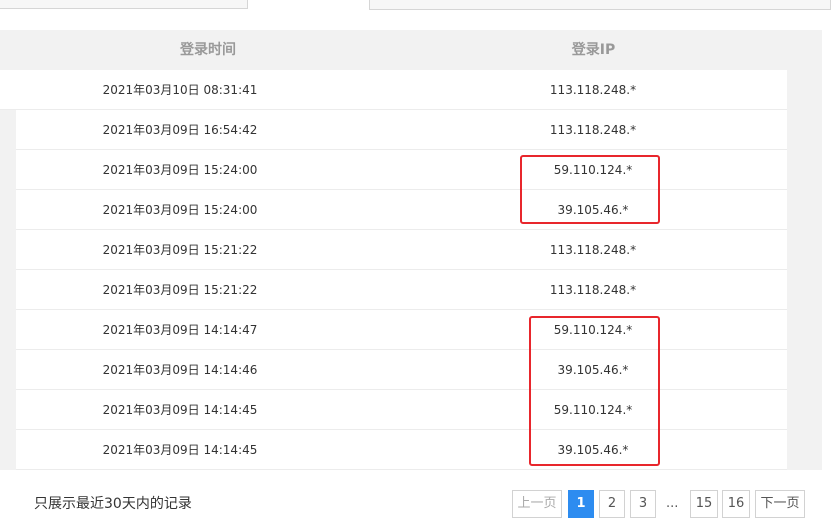 The image size is (831, 528). I want to click on header-login-ip: 登录IP, so click(593, 50).